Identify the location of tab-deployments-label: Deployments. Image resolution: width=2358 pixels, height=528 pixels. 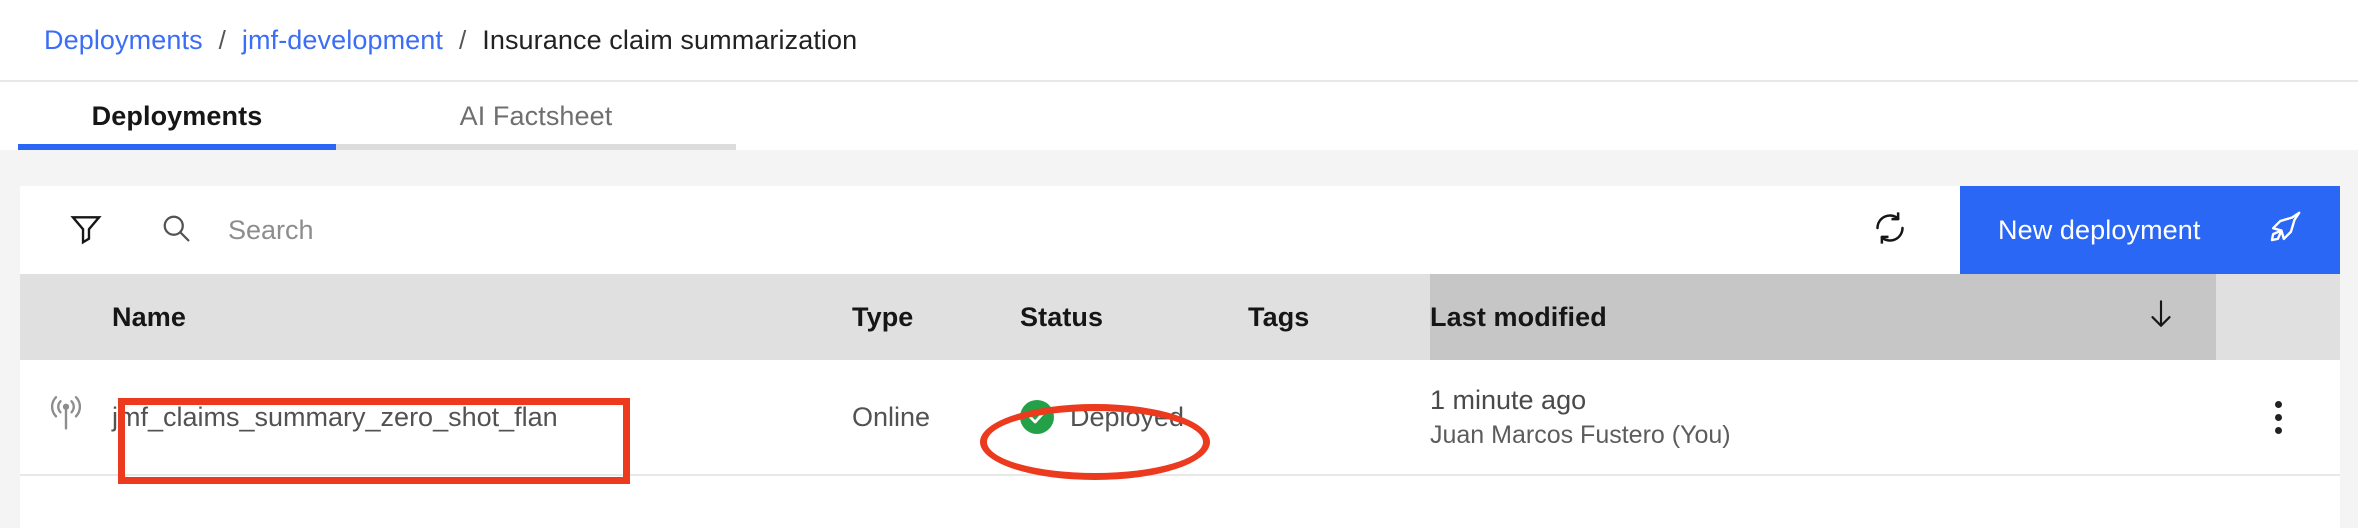
(177, 115).